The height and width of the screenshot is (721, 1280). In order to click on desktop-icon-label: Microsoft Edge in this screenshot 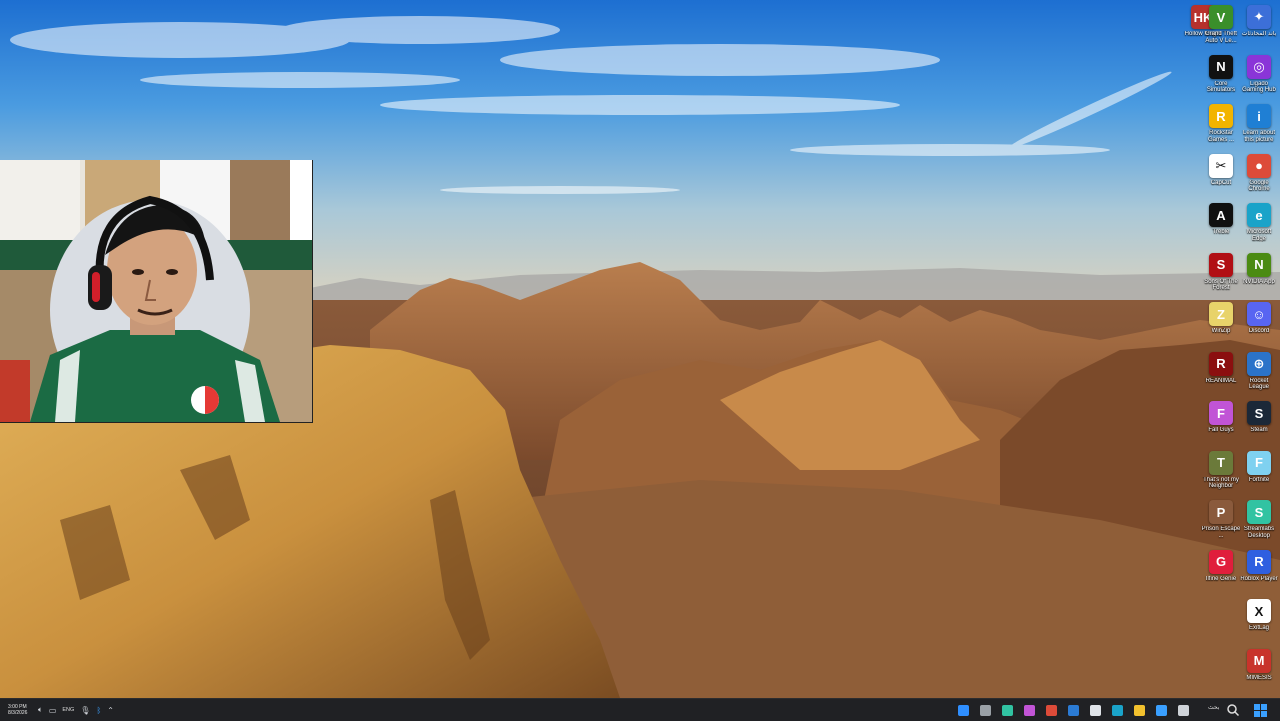, I will do `click(1259, 235)`.